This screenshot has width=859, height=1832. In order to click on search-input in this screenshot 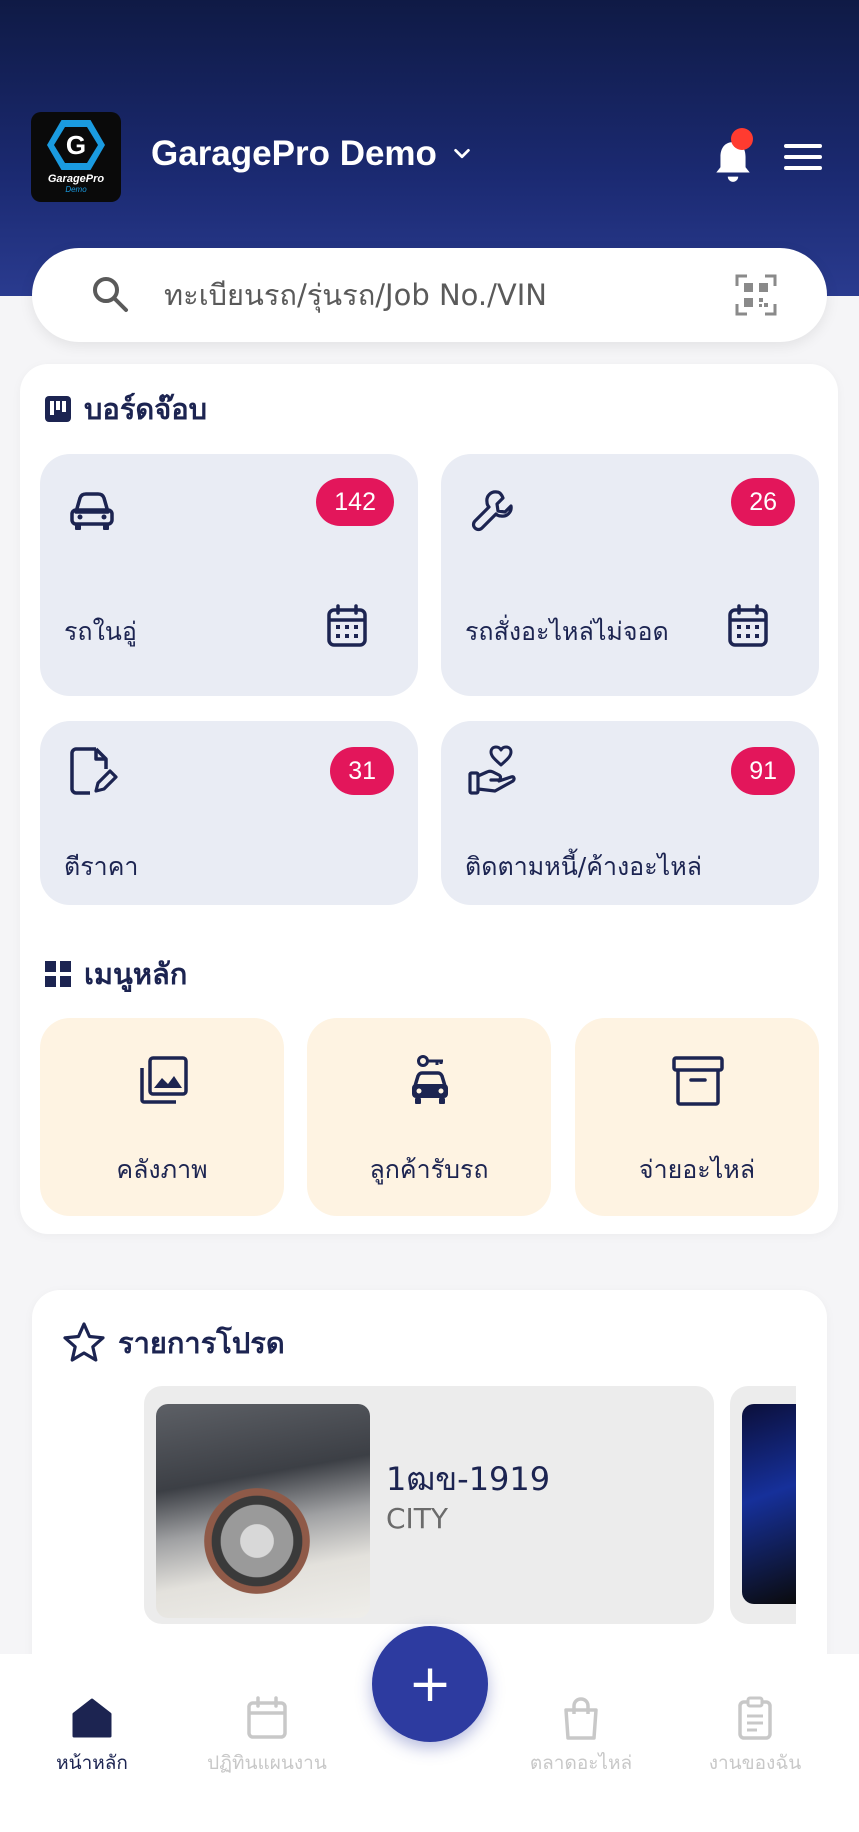, I will do `click(444, 295)`.